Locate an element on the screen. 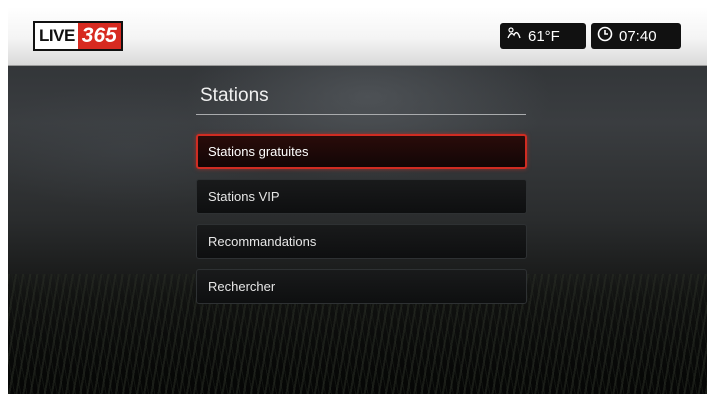 The image size is (715, 401). logo-live-text: LIVE is located at coordinates (56, 36).